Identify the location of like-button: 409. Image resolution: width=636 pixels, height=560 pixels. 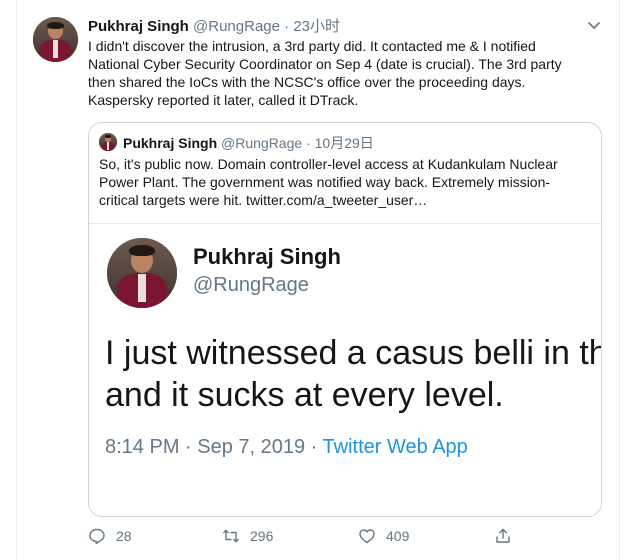
(383, 536).